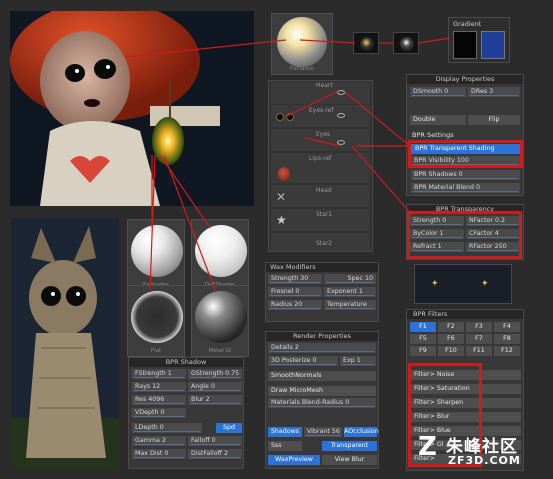  I want to click on view-blur-button: View Blur, so click(349, 460).